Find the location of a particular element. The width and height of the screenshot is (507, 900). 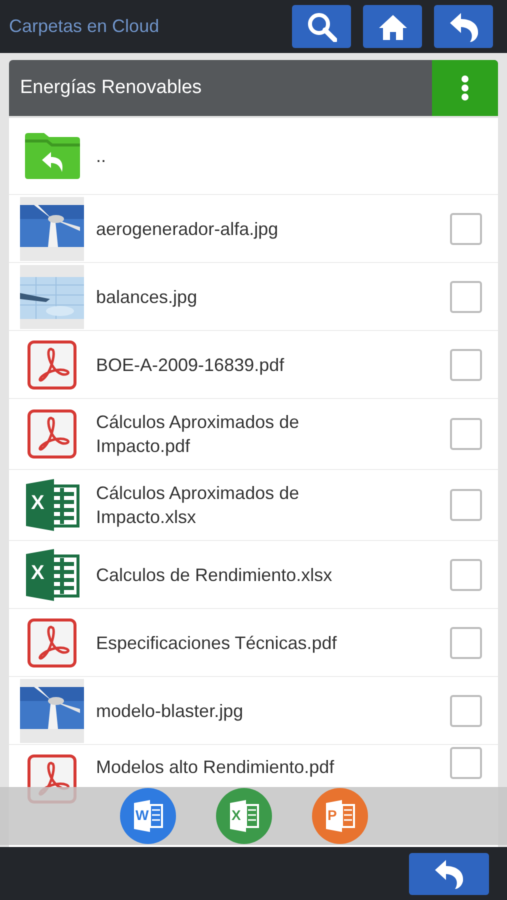

file-row: balances.jpg is located at coordinates (253, 297).